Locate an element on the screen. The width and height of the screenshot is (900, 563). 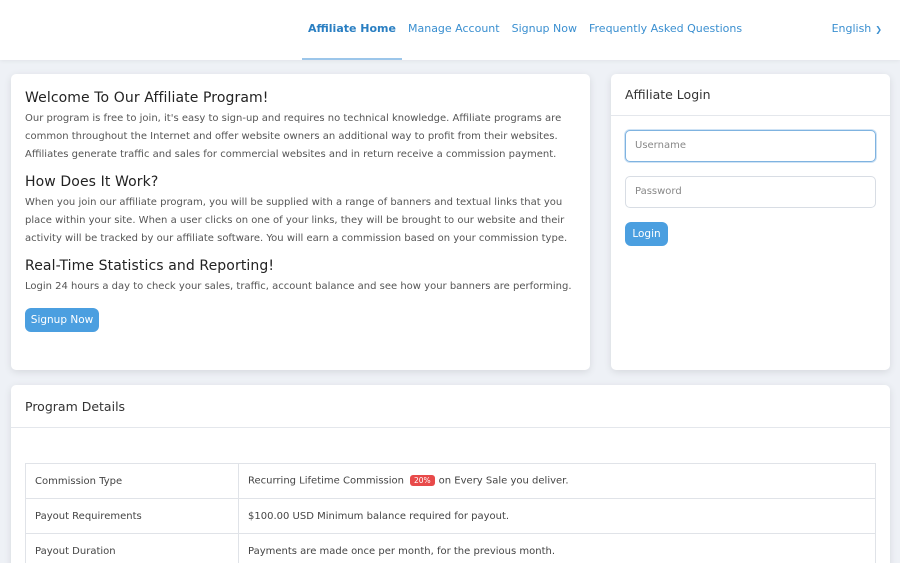
nav-affiliate-home: Affiliate Home is located at coordinates (352, 30).